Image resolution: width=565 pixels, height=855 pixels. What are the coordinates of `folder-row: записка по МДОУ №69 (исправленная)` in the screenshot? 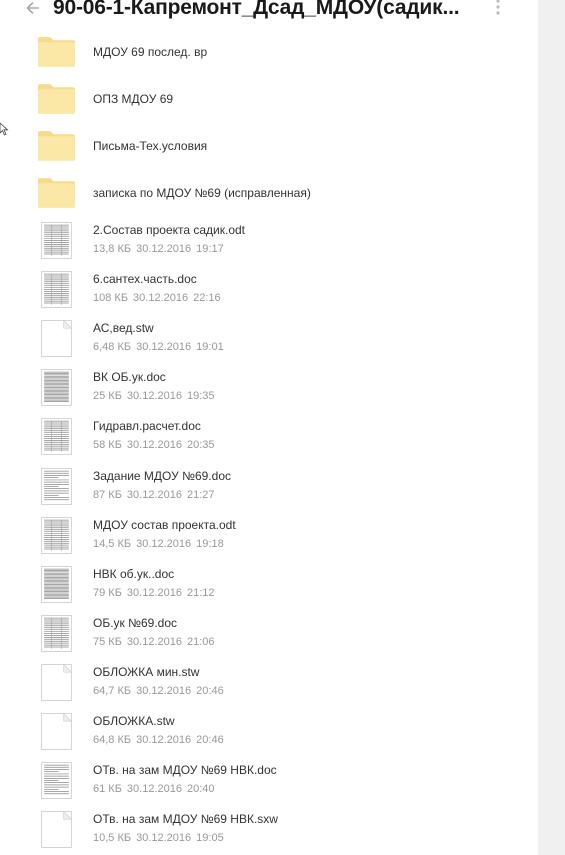 It's located at (278, 193).